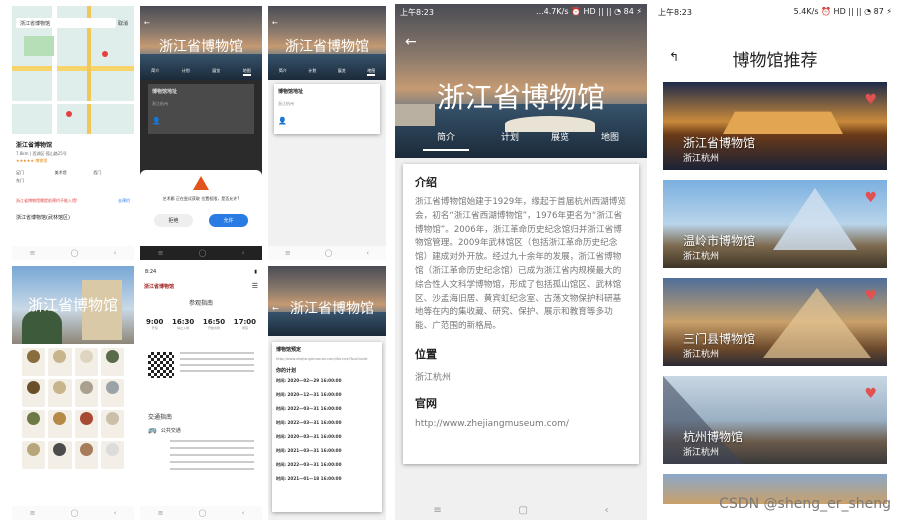  What do you see at coordinates (327, 72) in the screenshot?
I see `tab-bar: 简介 计划 展览 地图` at bounding box center [327, 72].